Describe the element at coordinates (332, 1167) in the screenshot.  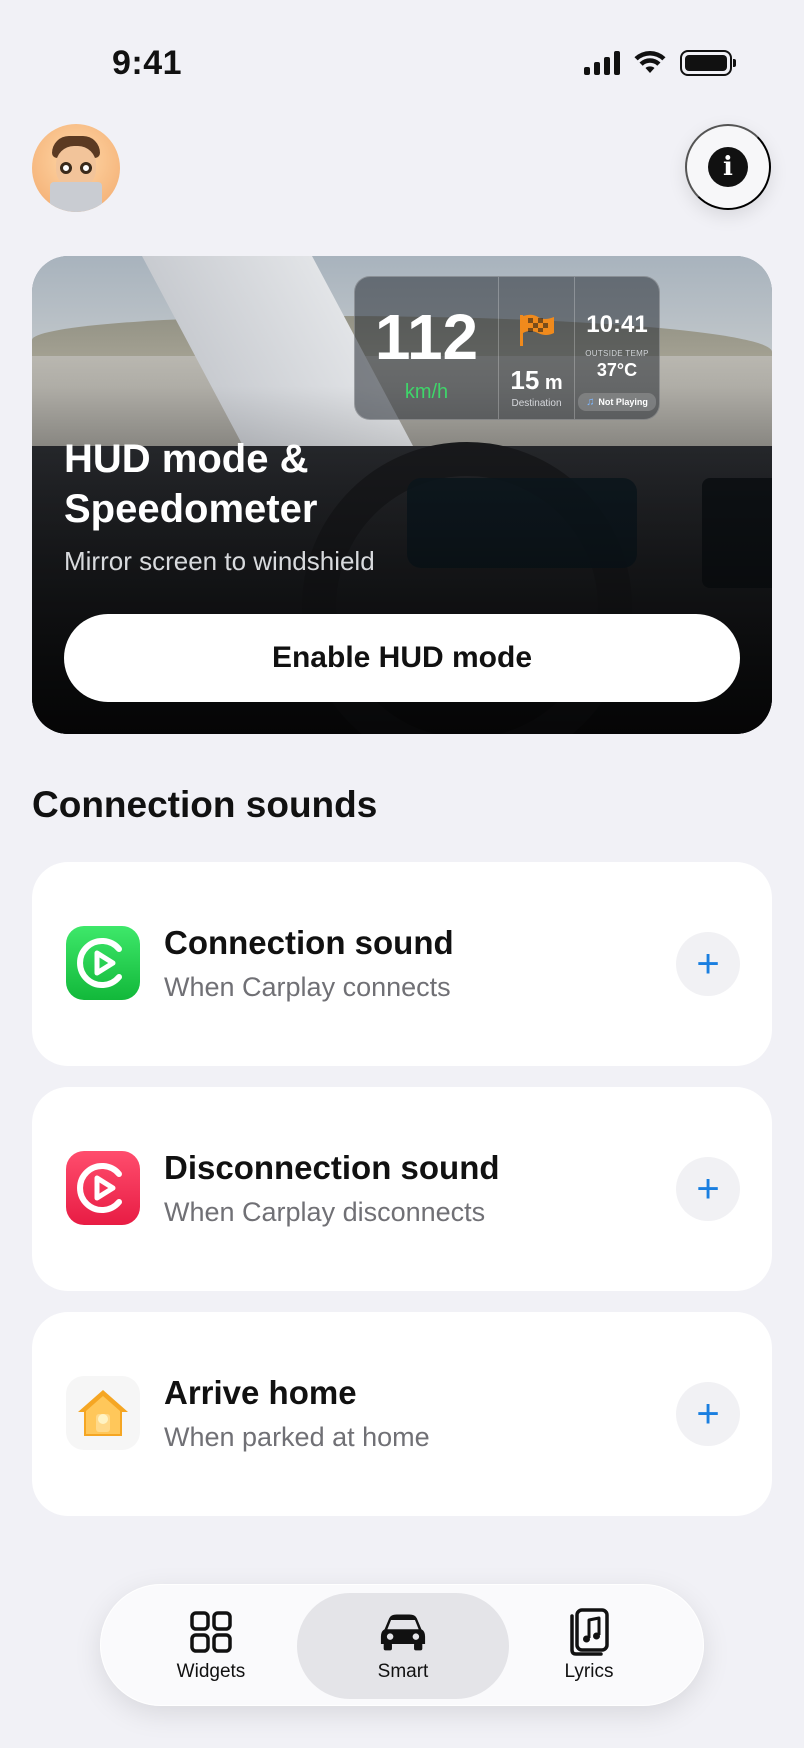
I see `sound-title: Disconnection sound` at that location.